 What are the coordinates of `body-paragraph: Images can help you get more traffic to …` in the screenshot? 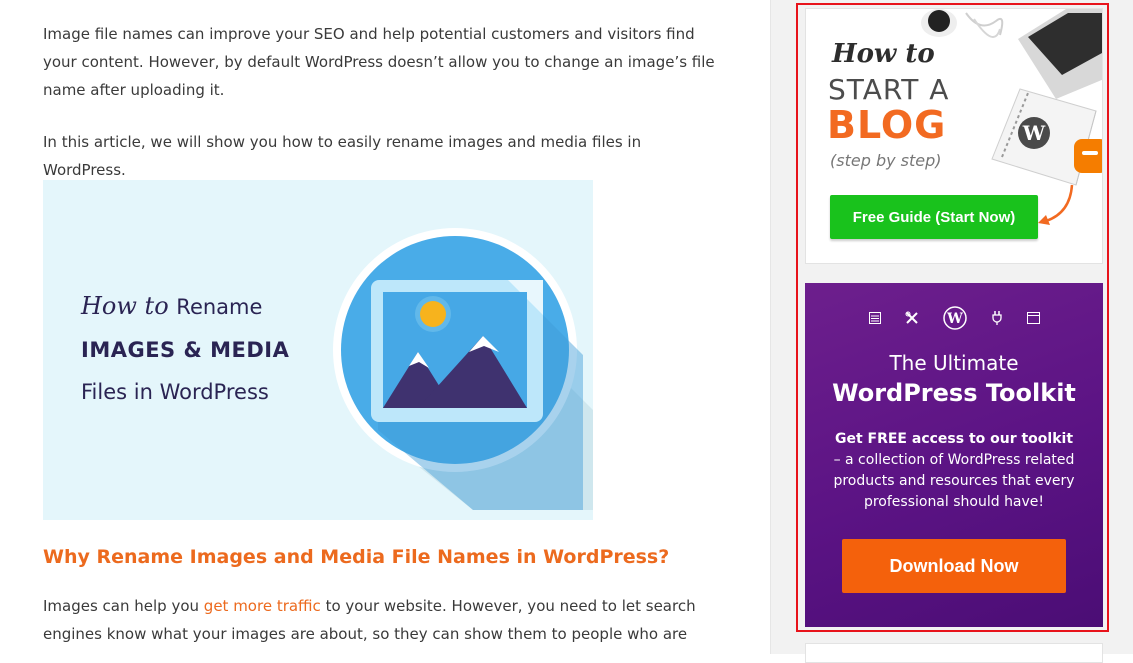 It's located at (383, 620).